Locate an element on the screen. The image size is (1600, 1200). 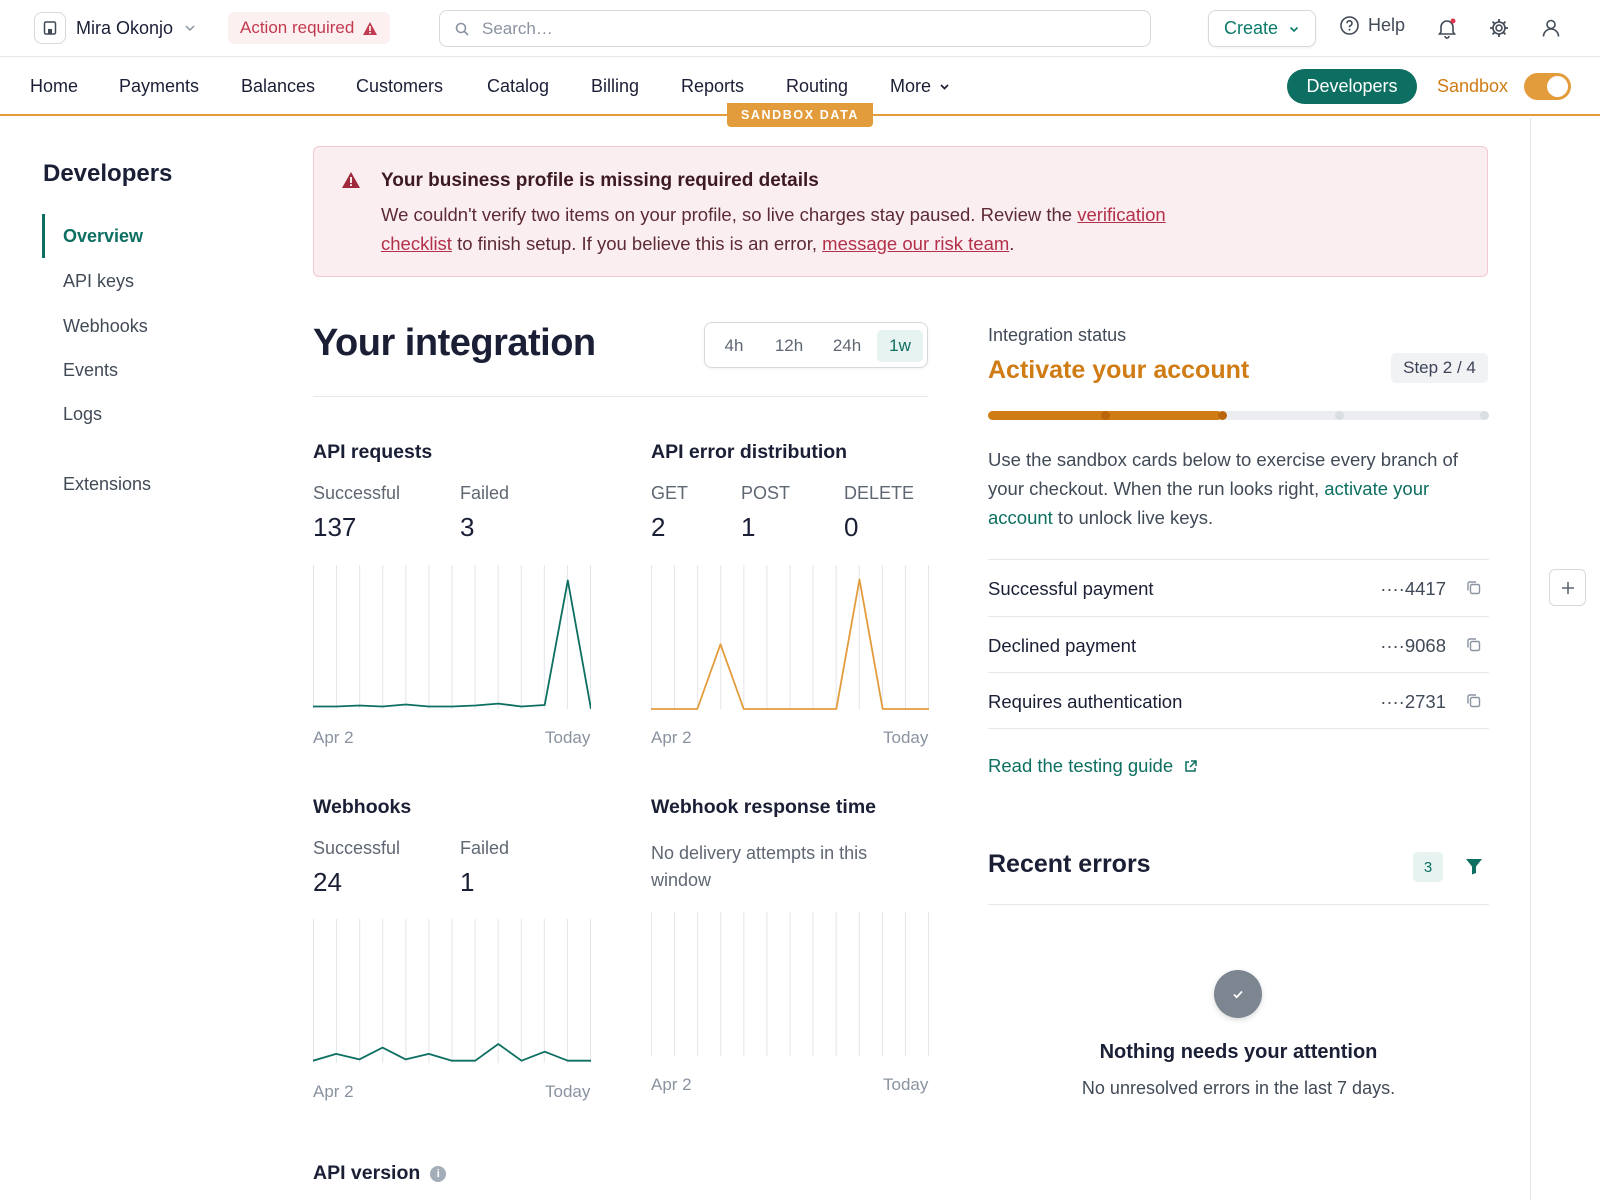
nav-billing: Billing is located at coordinates (615, 86).